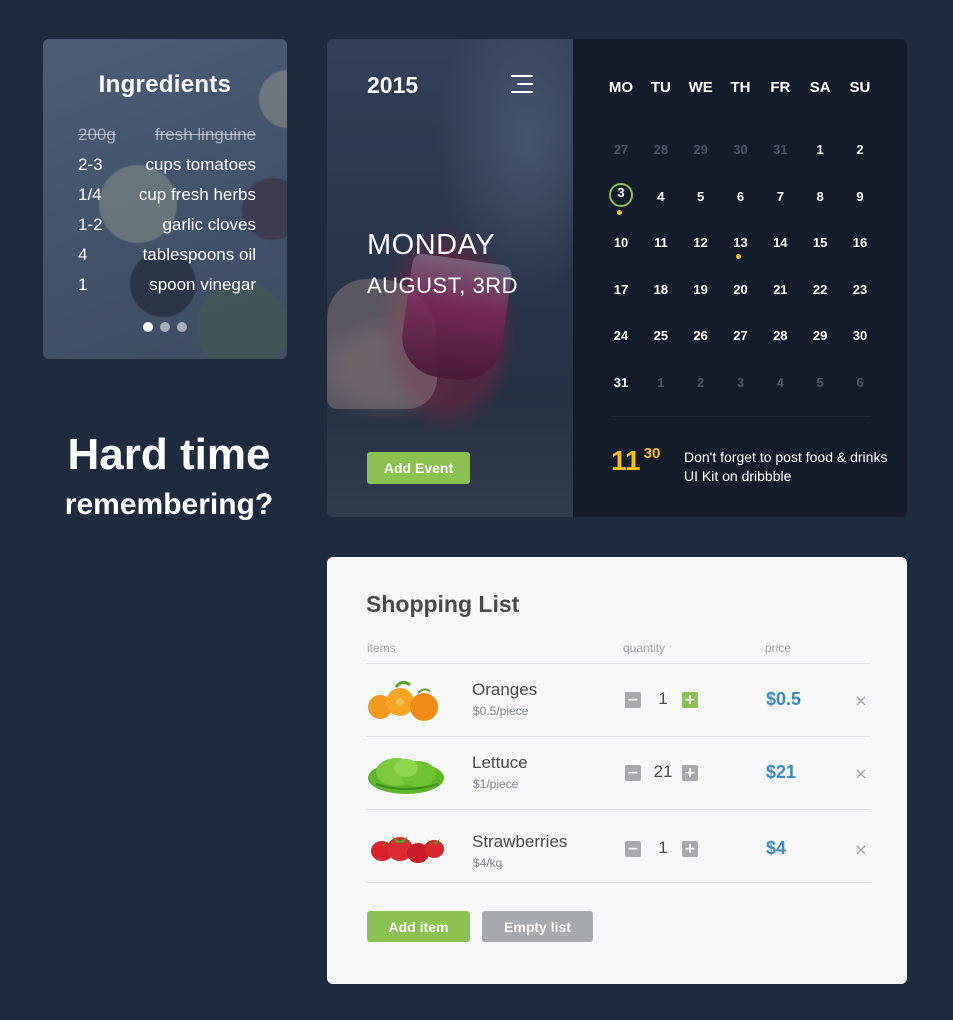 Image resolution: width=953 pixels, height=1020 pixels. Describe the element at coordinates (381, 648) in the screenshot. I see `column-header-items: items` at that location.